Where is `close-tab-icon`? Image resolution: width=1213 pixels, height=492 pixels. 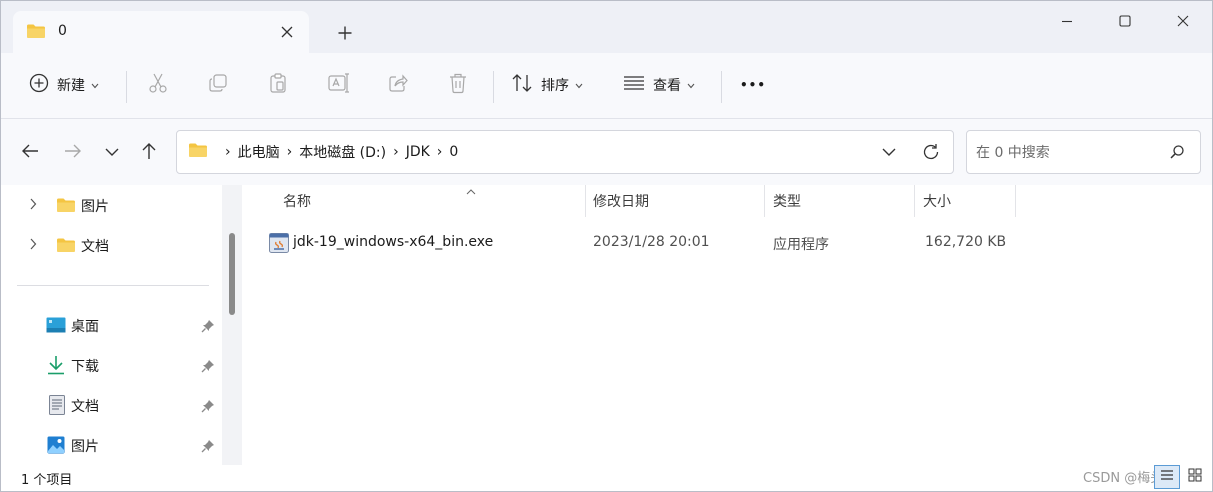 close-tab-icon is located at coordinates (287, 32).